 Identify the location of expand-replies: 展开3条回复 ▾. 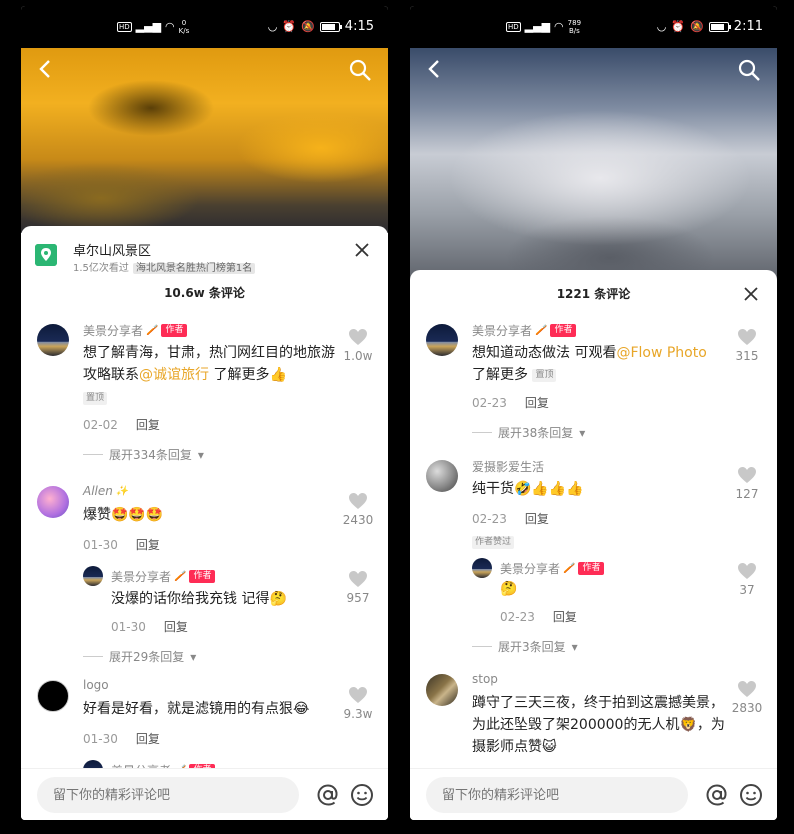
(525, 646).